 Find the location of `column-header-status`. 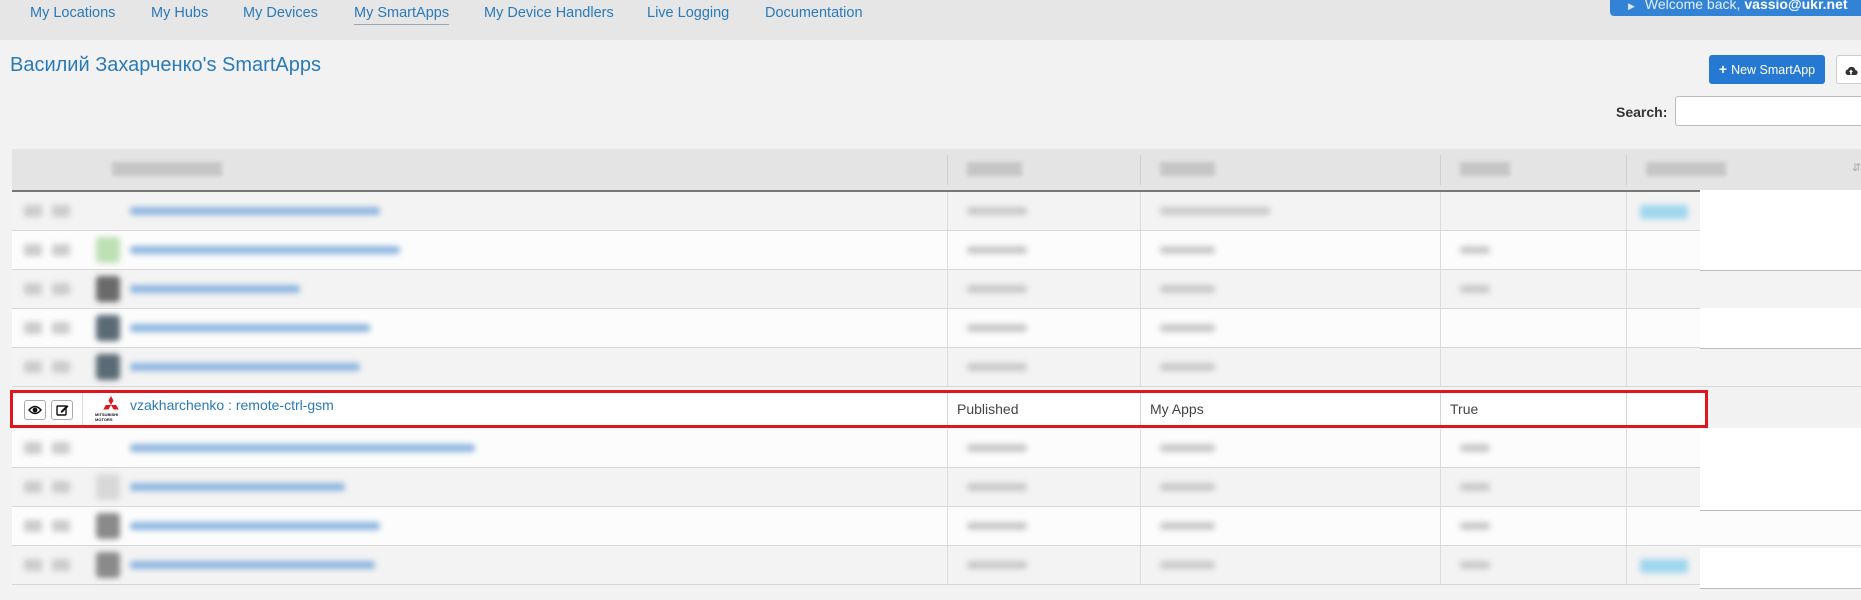

column-header-status is located at coordinates (994, 169).